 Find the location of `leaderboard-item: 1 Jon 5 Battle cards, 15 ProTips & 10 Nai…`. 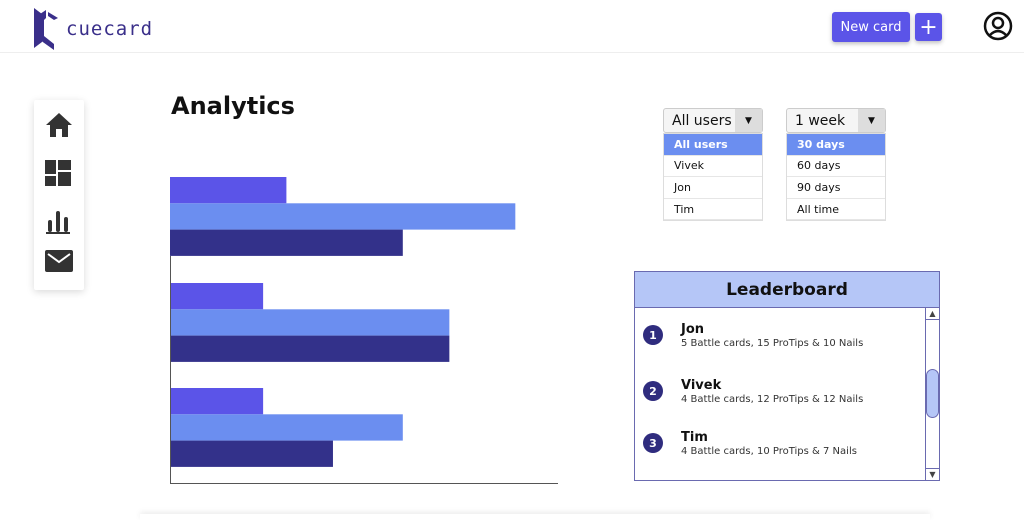

leaderboard-item: 1 Jon 5 Battle cards, 15 ProTips & 10 Nai… is located at coordinates (753, 335).